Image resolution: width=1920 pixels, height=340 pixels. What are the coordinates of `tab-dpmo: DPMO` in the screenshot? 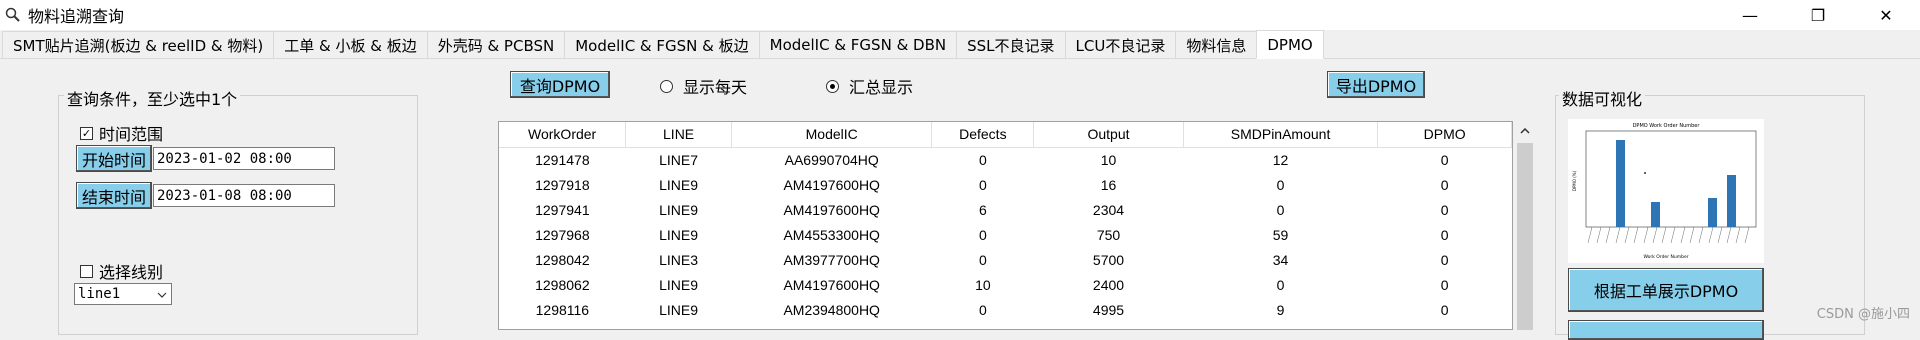 It's located at (1290, 44).